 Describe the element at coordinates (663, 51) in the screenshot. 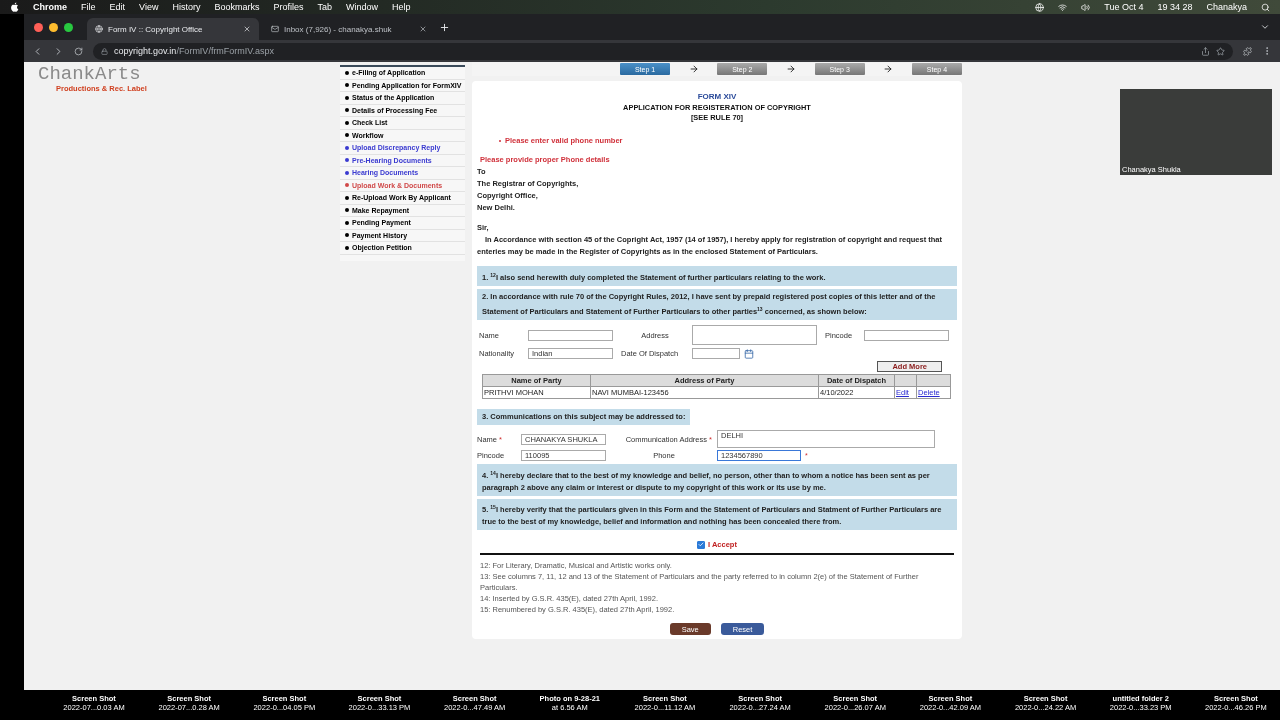

I see `address-bar: copyright.gov.in/FormIV/frmFormIV.aspx` at that location.